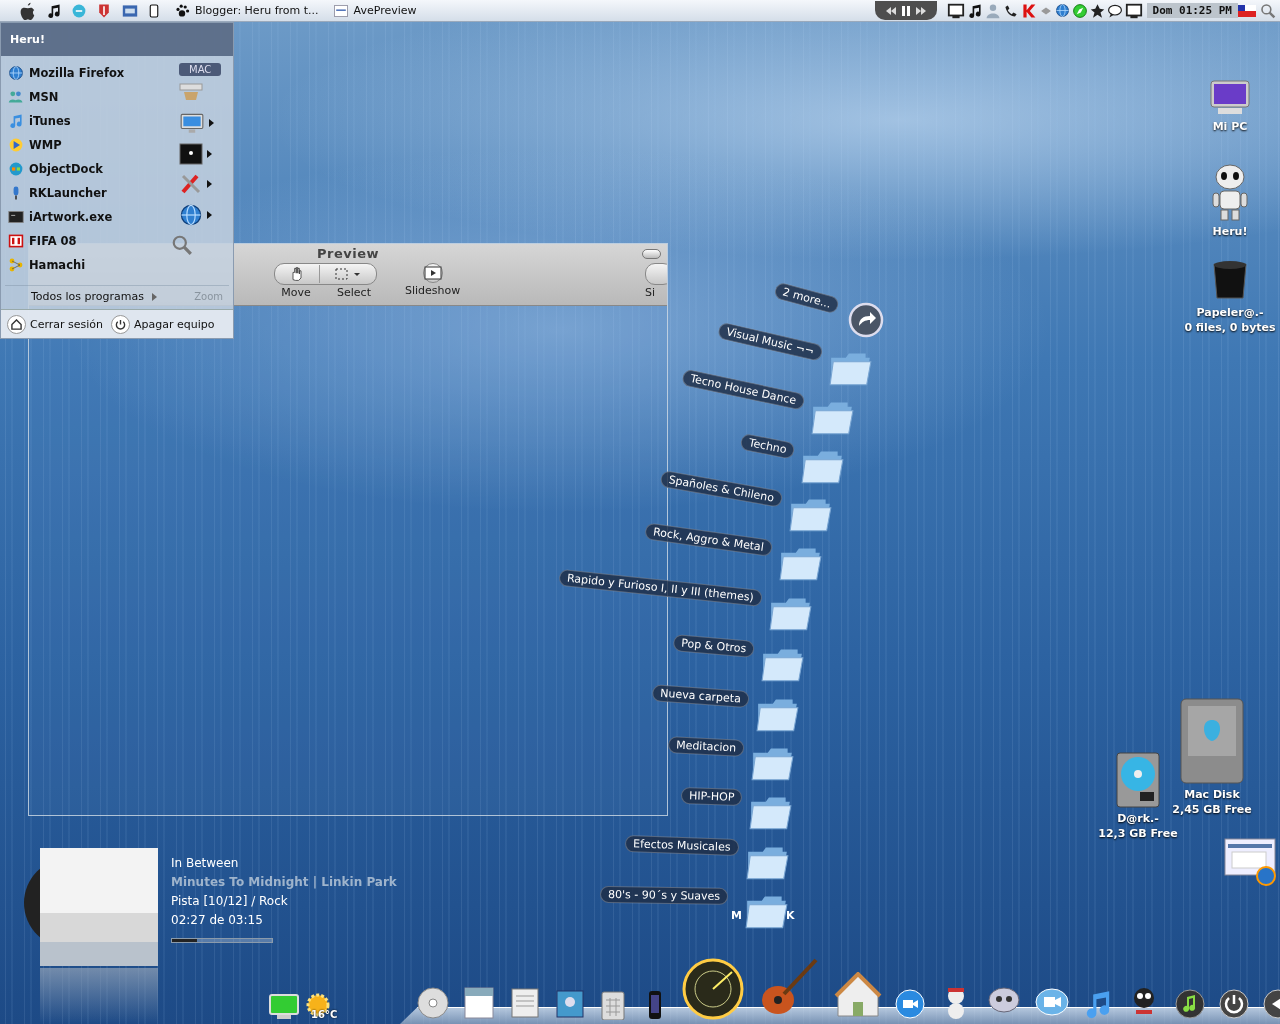 This screenshot has width=1280, height=1024. What do you see at coordinates (90, 193) in the screenshot?
I see `program-item: RKLauncher` at bounding box center [90, 193].